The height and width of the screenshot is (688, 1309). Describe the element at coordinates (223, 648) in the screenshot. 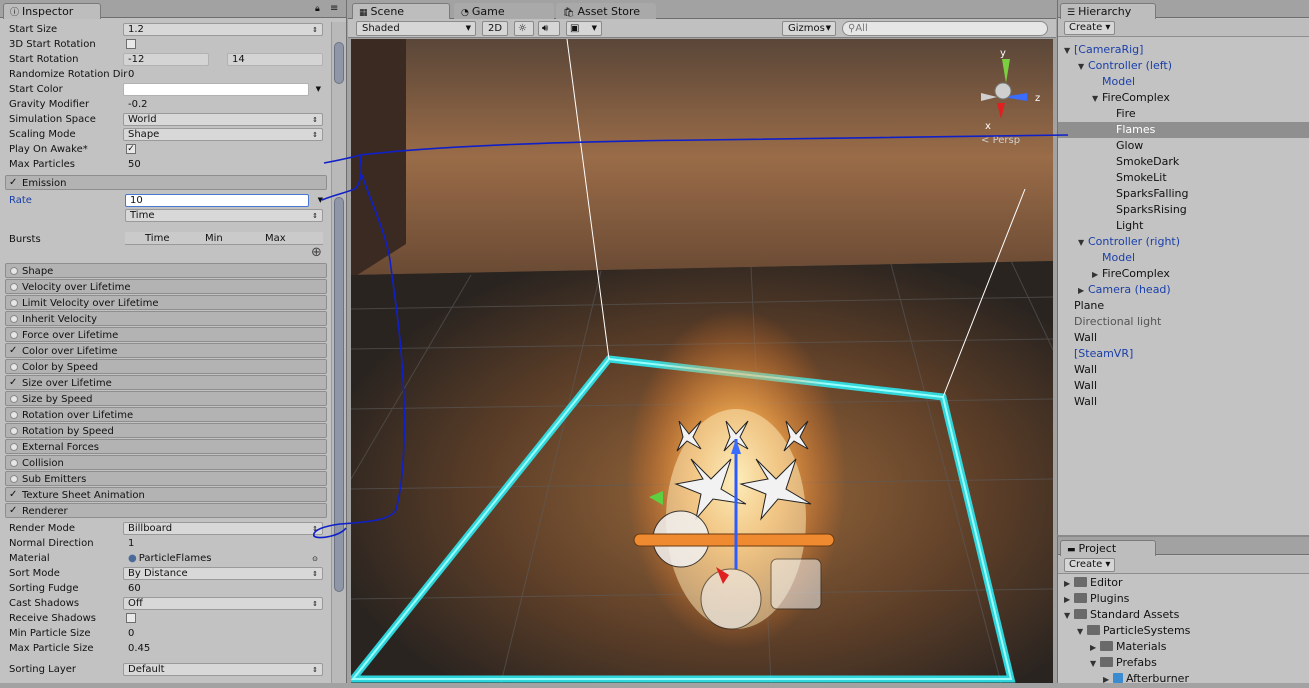

I see `property-field: 0.45` at that location.